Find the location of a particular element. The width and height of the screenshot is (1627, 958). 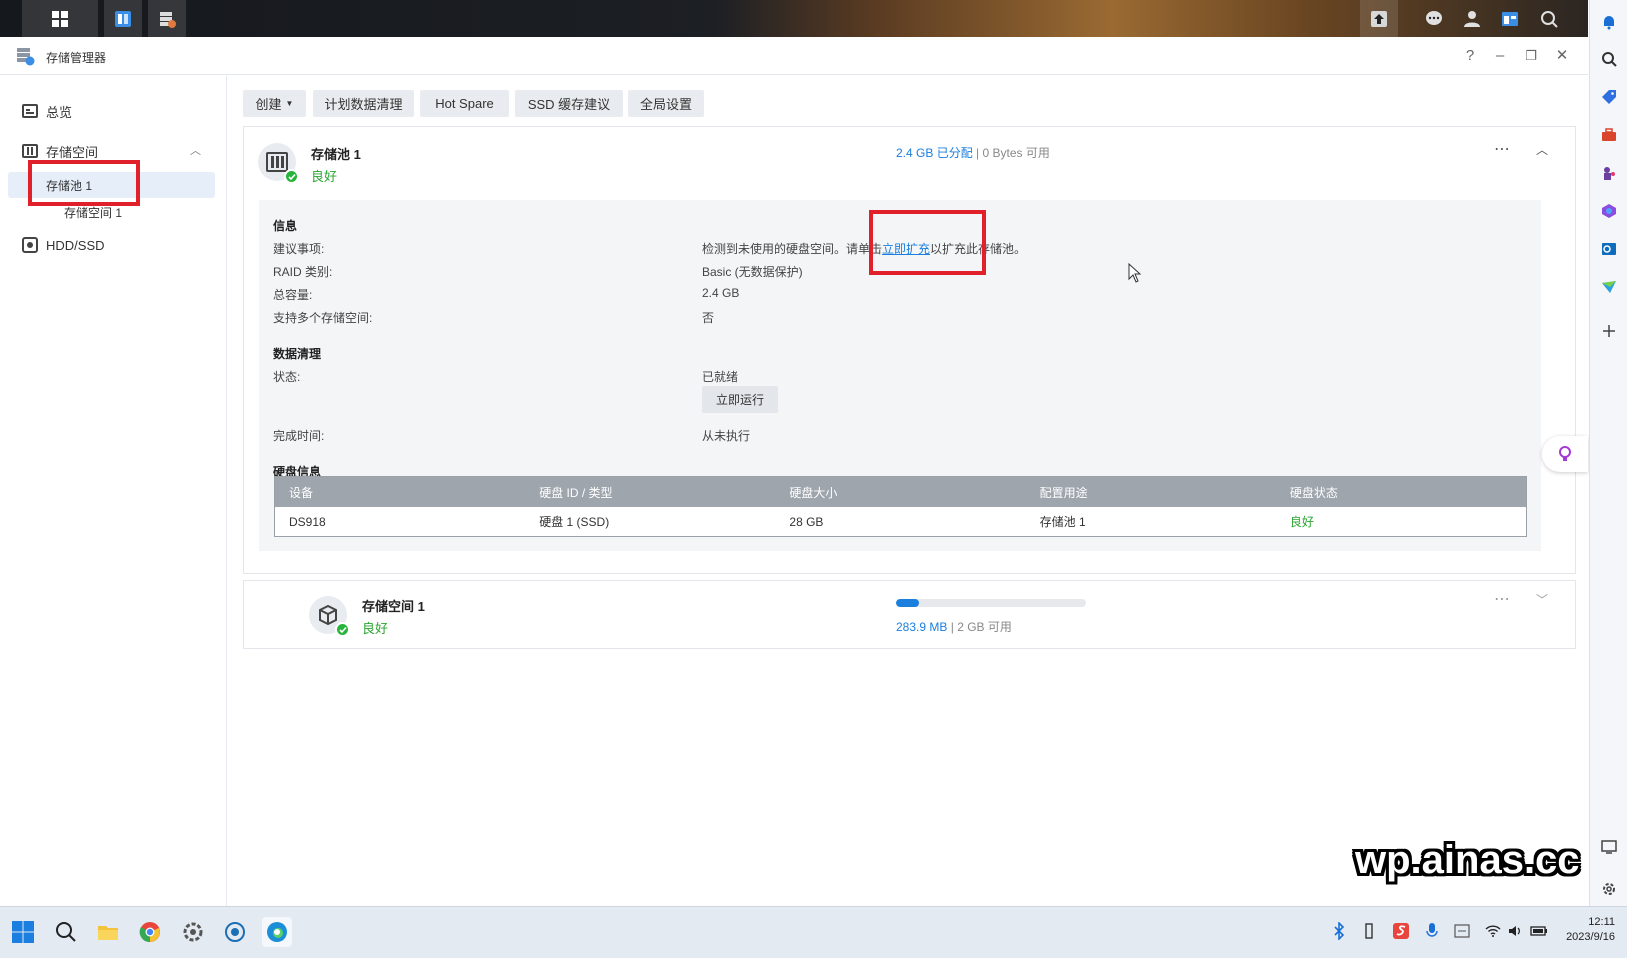

info-value: 否 is located at coordinates (708, 318).